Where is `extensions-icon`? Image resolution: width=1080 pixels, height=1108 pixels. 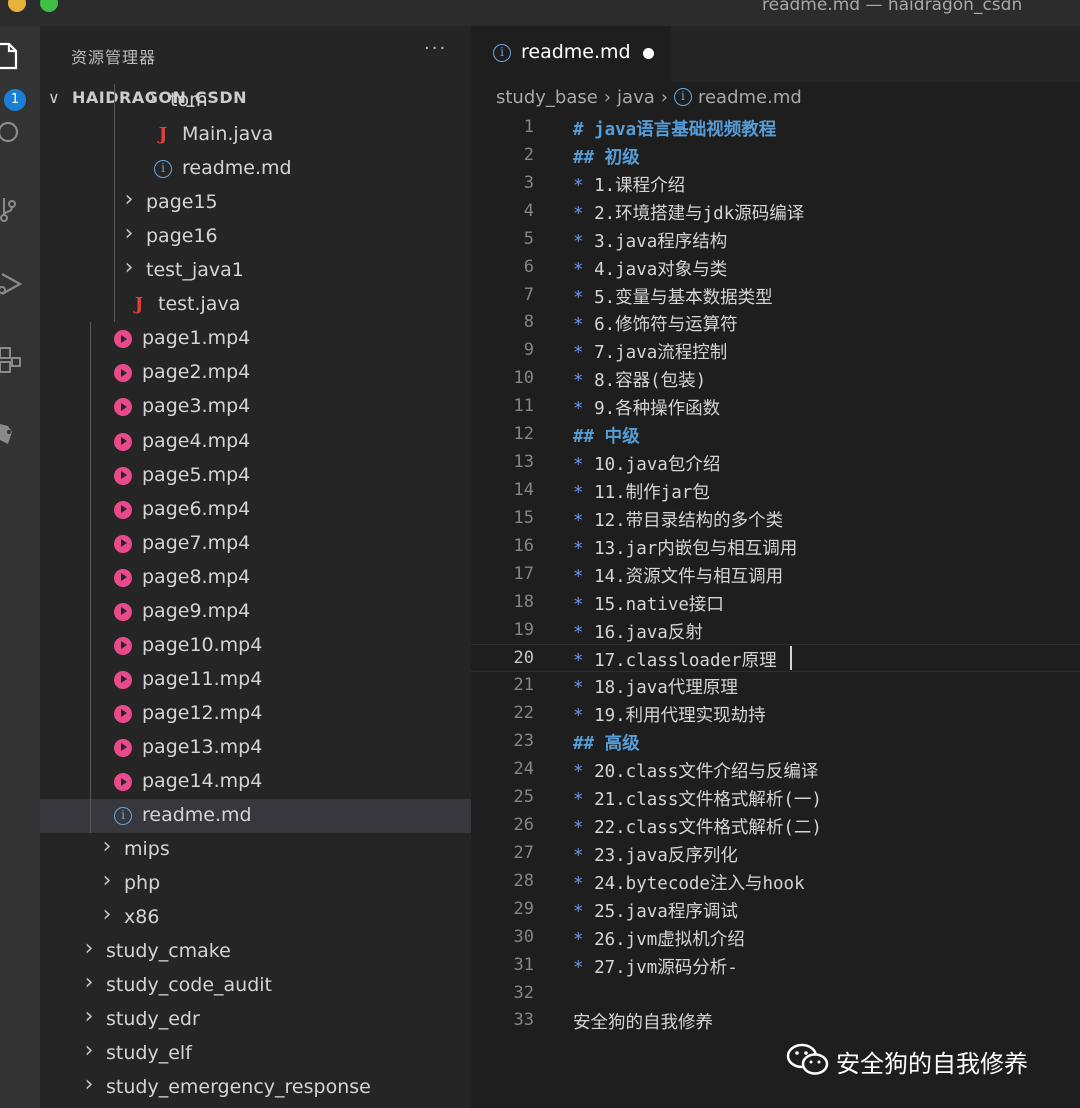 extensions-icon is located at coordinates (11, 360).